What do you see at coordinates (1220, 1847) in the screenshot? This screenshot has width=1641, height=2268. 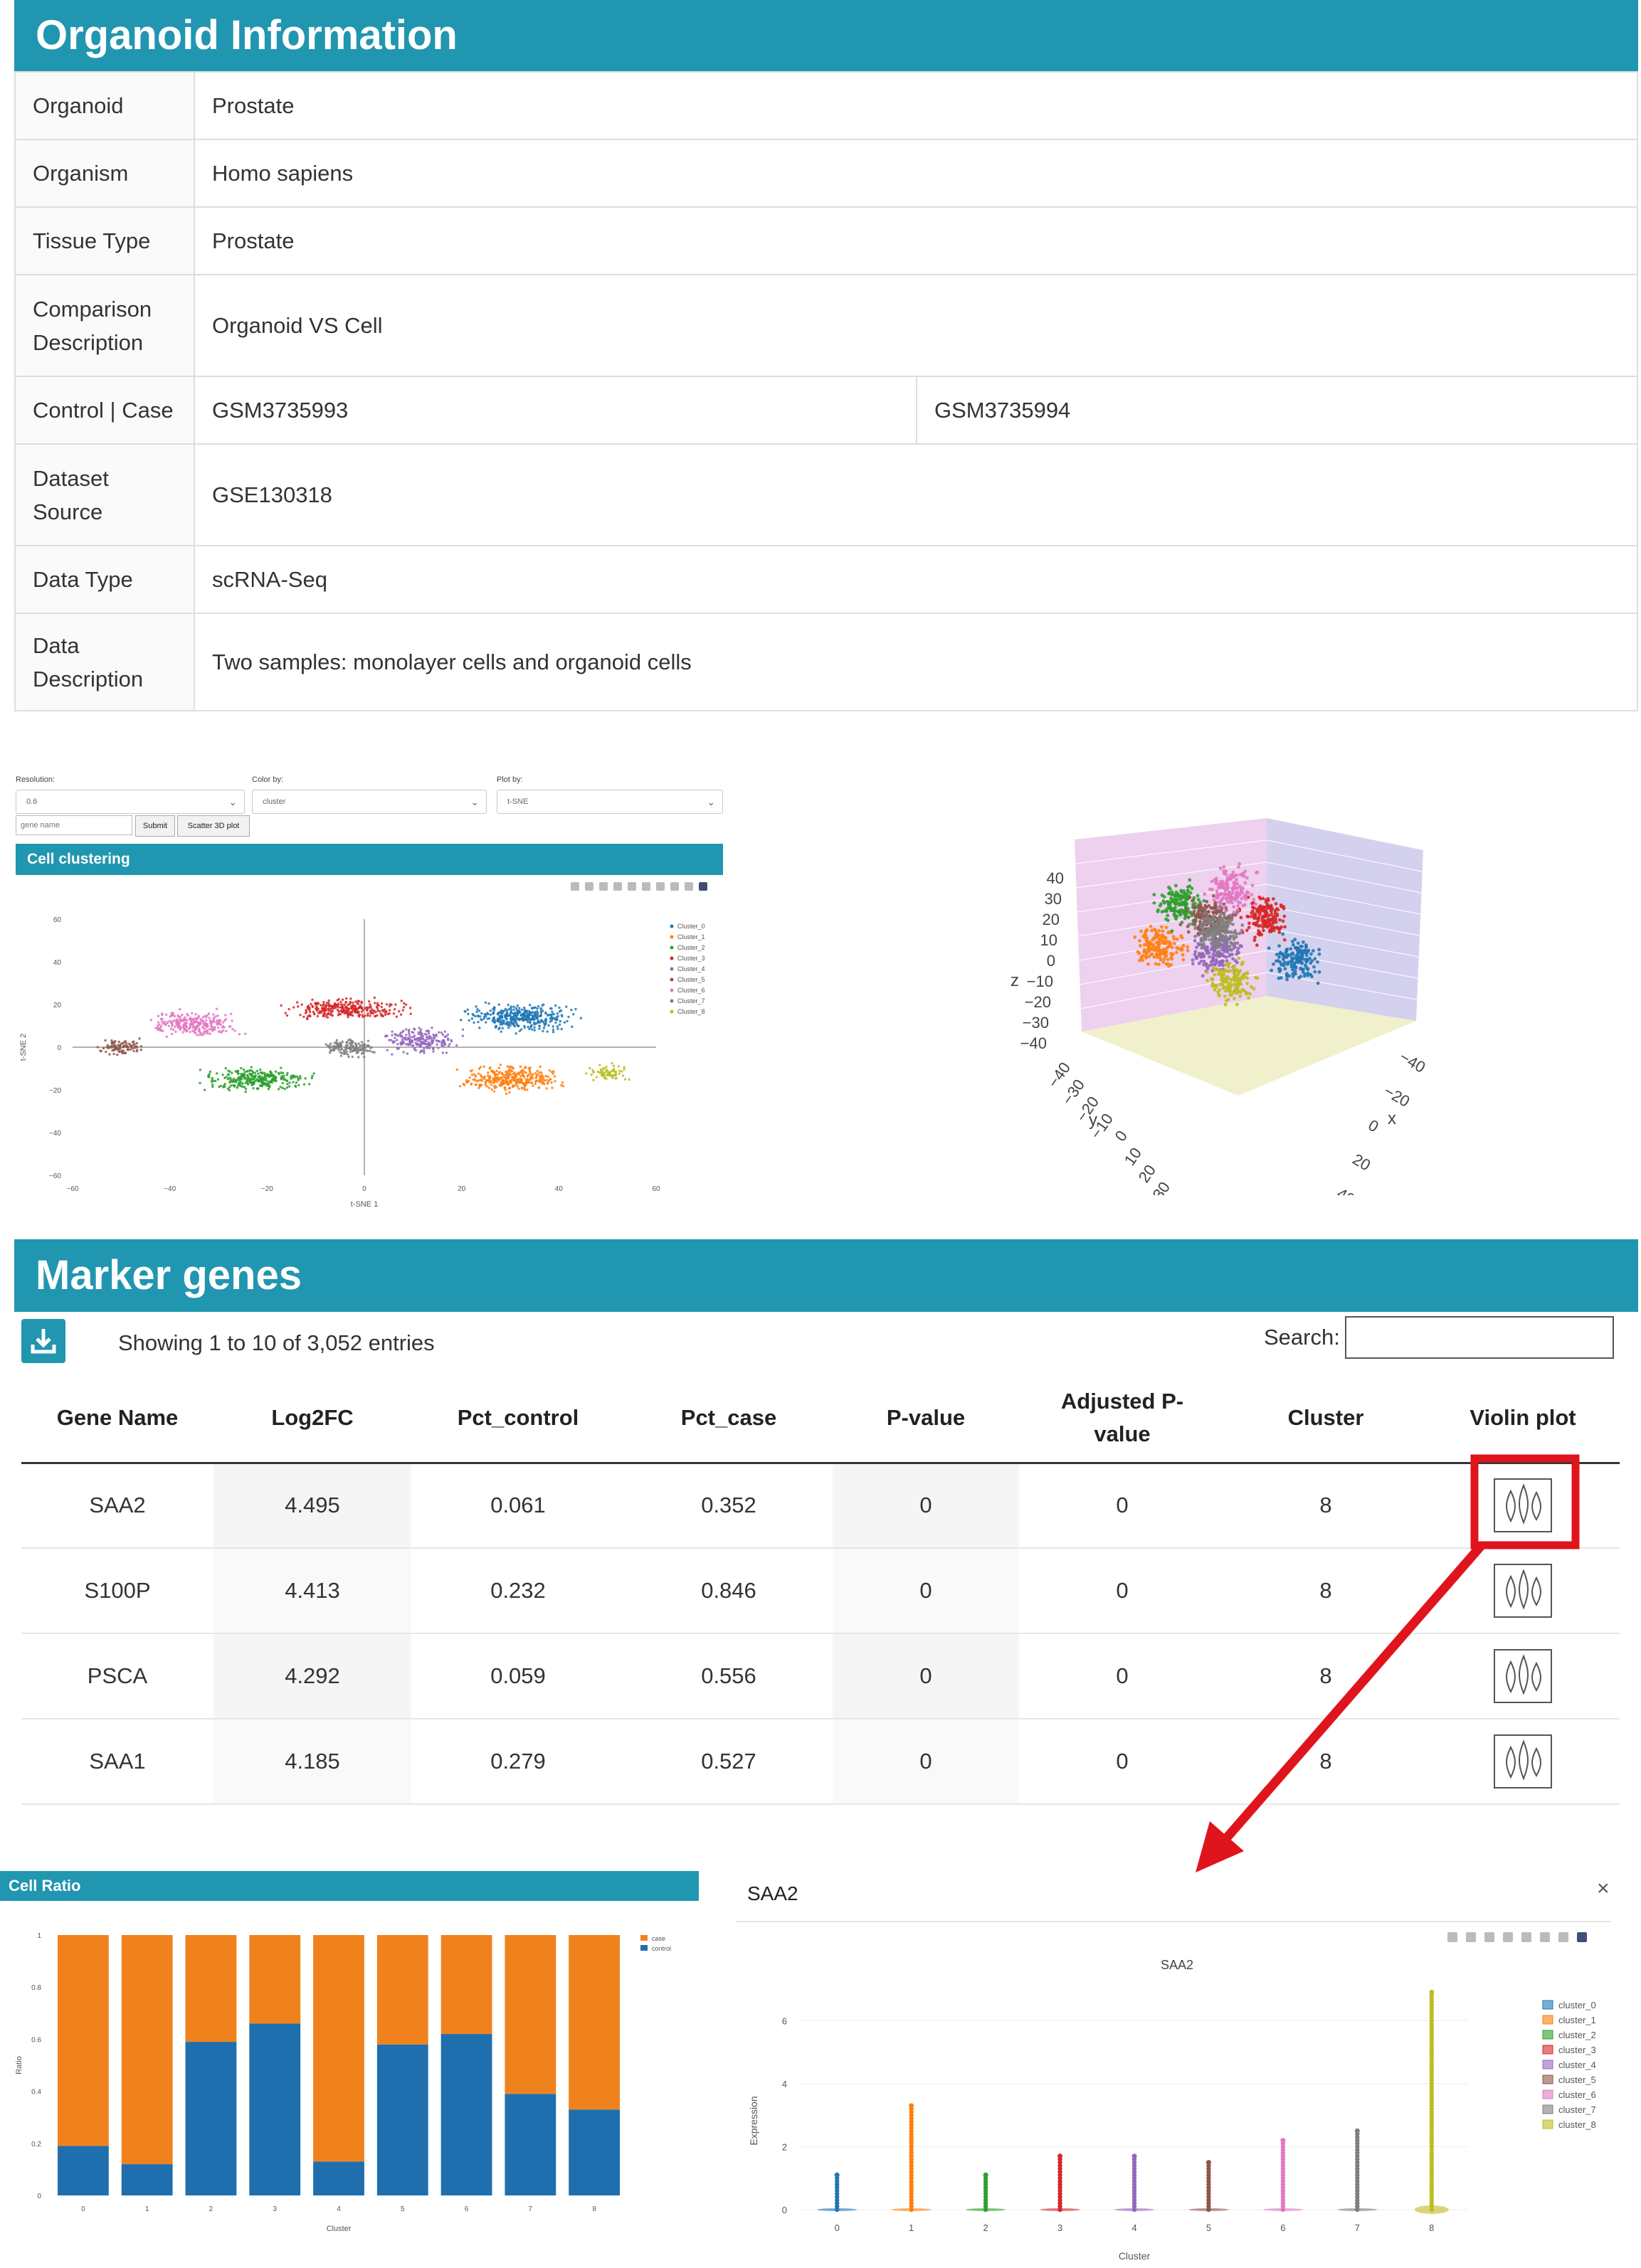 I see `arrow-head-icon` at bounding box center [1220, 1847].